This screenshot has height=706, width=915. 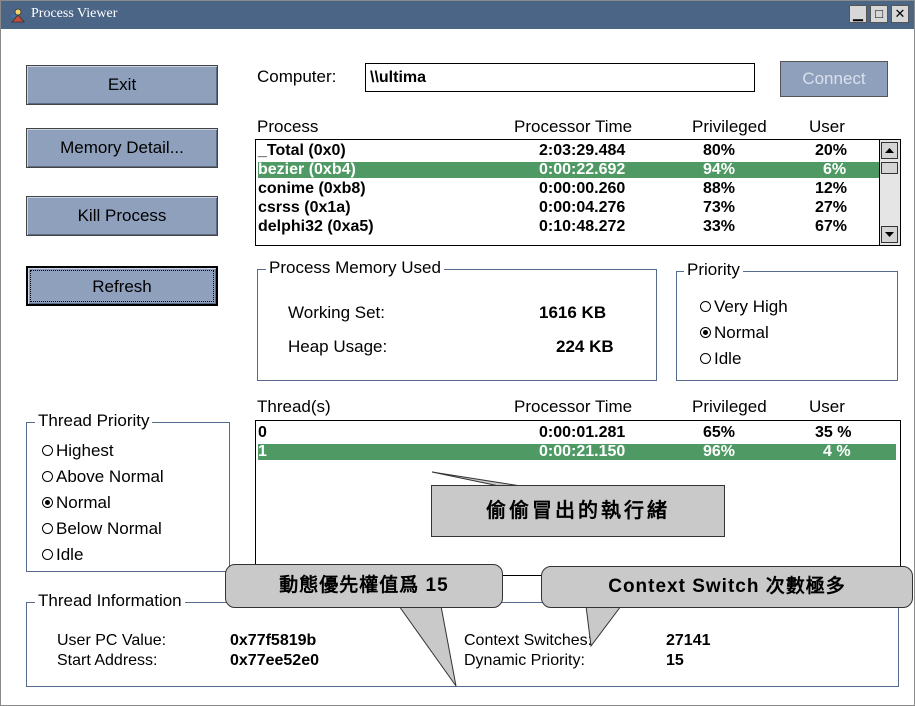 I want to click on callout-context-switch: Context Switch 次數極多, so click(x=727, y=587).